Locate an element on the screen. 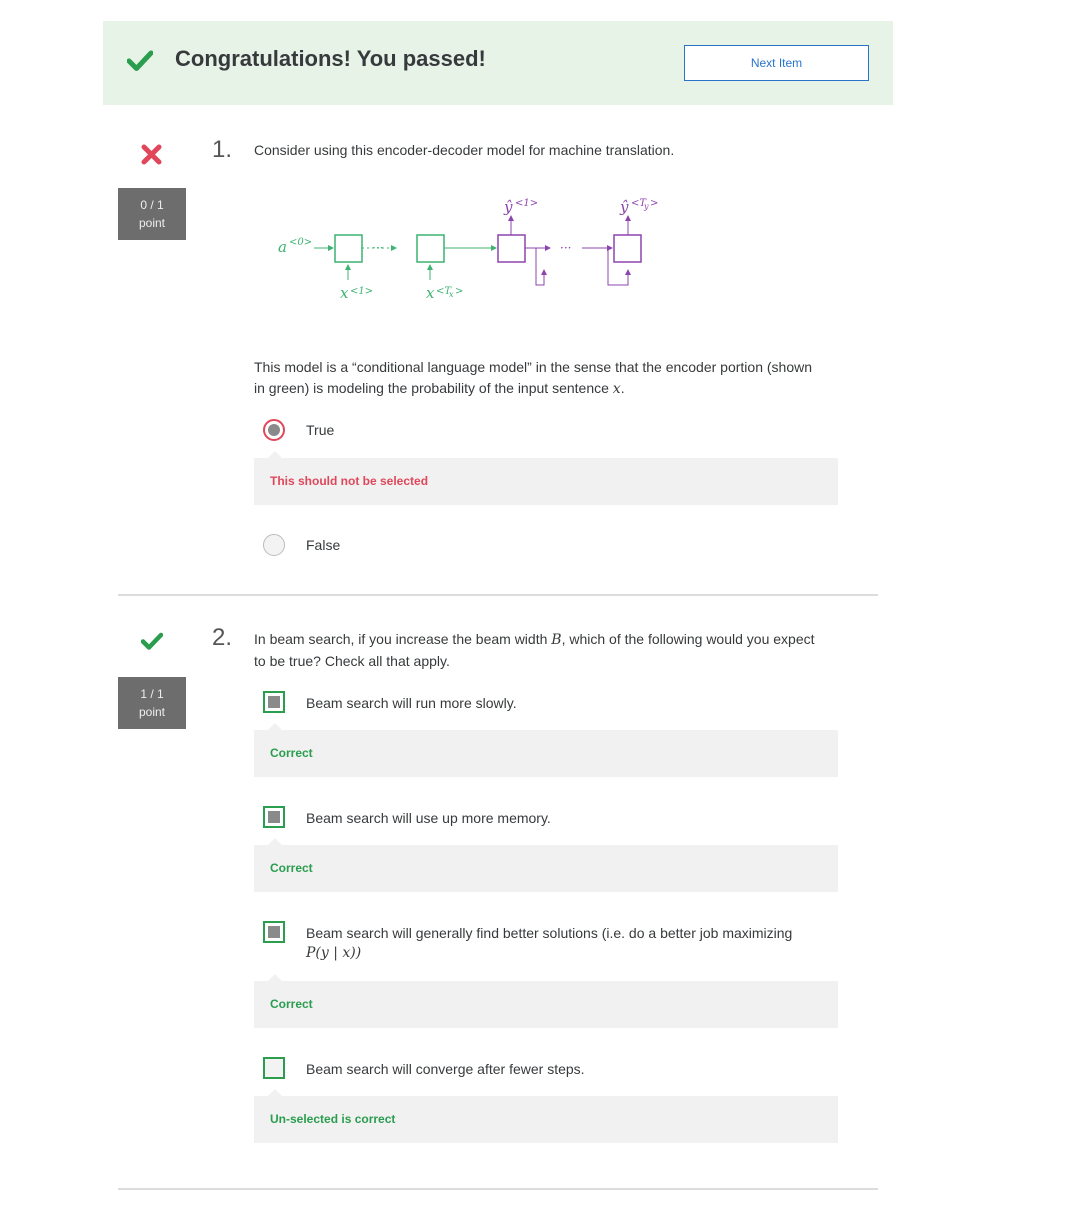 The height and width of the screenshot is (1213, 1078). banner-title: Congratulations! You passed! is located at coordinates (330, 58).